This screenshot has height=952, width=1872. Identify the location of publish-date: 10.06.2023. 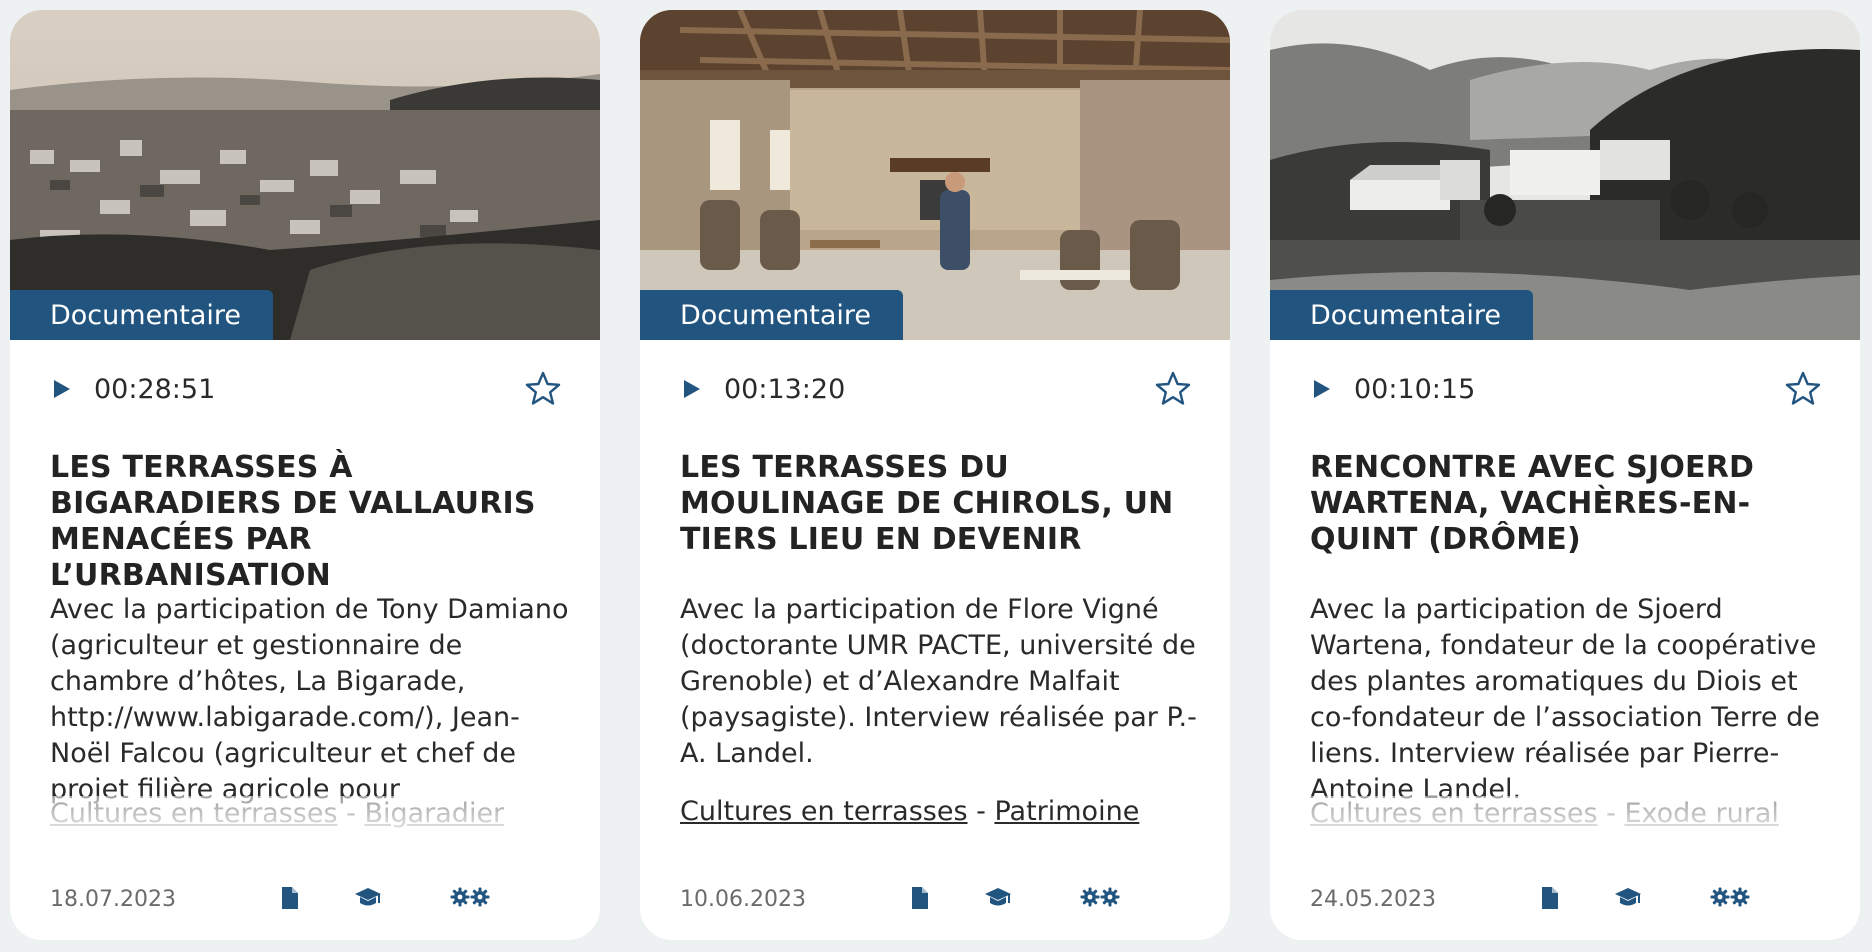
(743, 899).